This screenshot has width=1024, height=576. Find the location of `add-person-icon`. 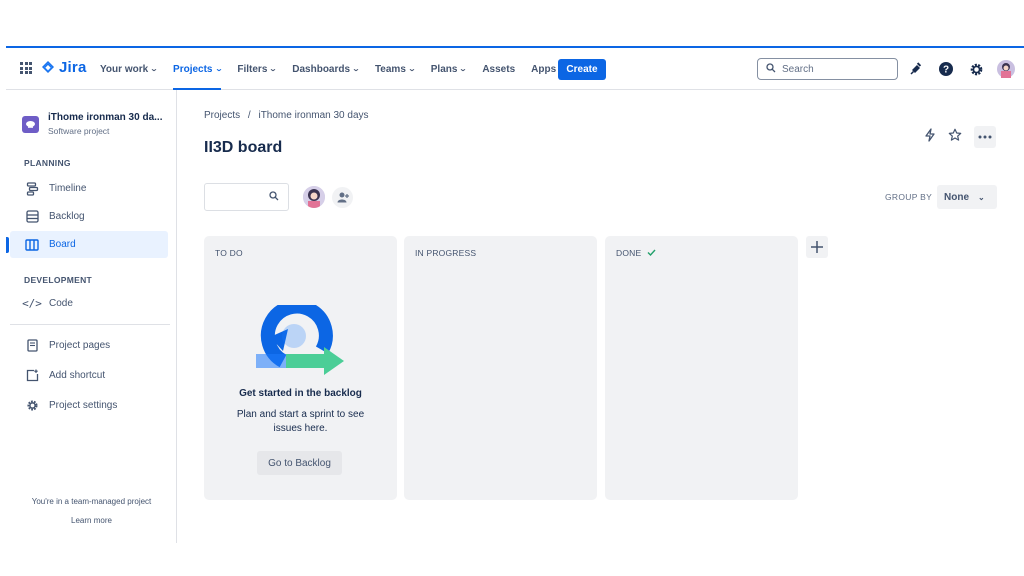

add-person-icon is located at coordinates (343, 197).